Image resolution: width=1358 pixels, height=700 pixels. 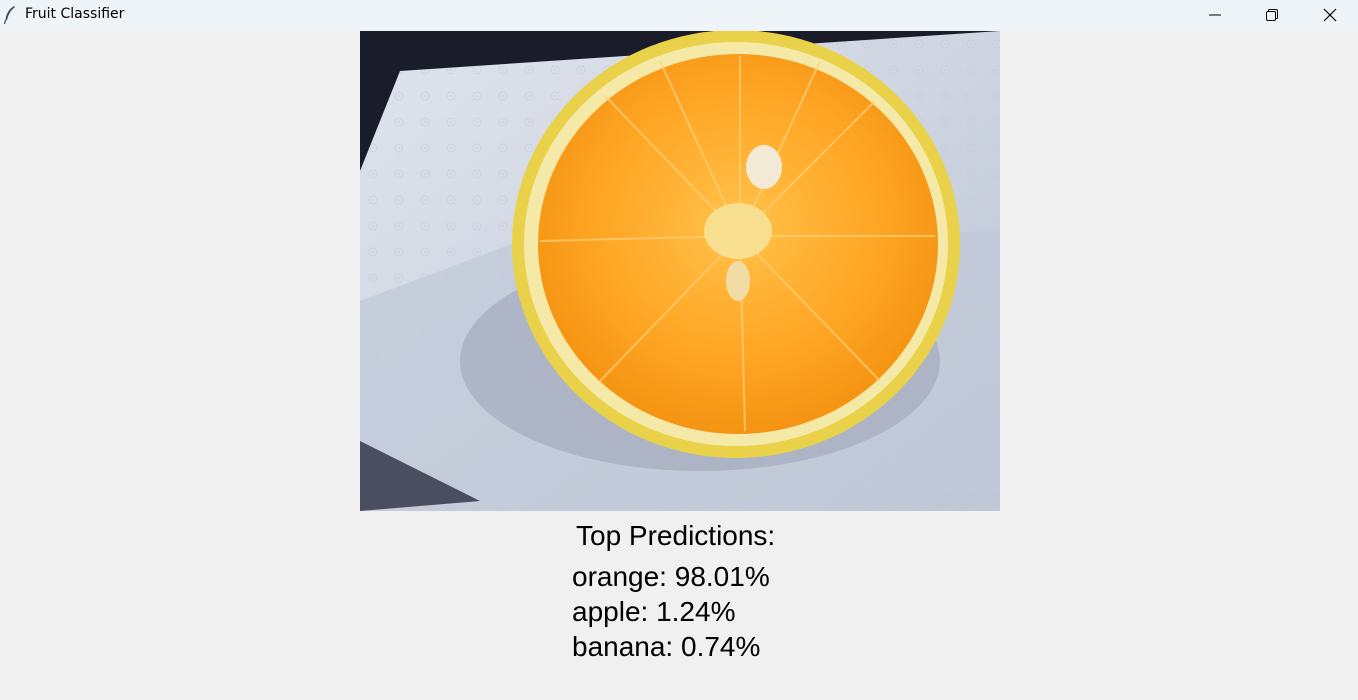 What do you see at coordinates (671, 576) in the screenshot?
I see `prediction-orange: orange: 98.01%` at bounding box center [671, 576].